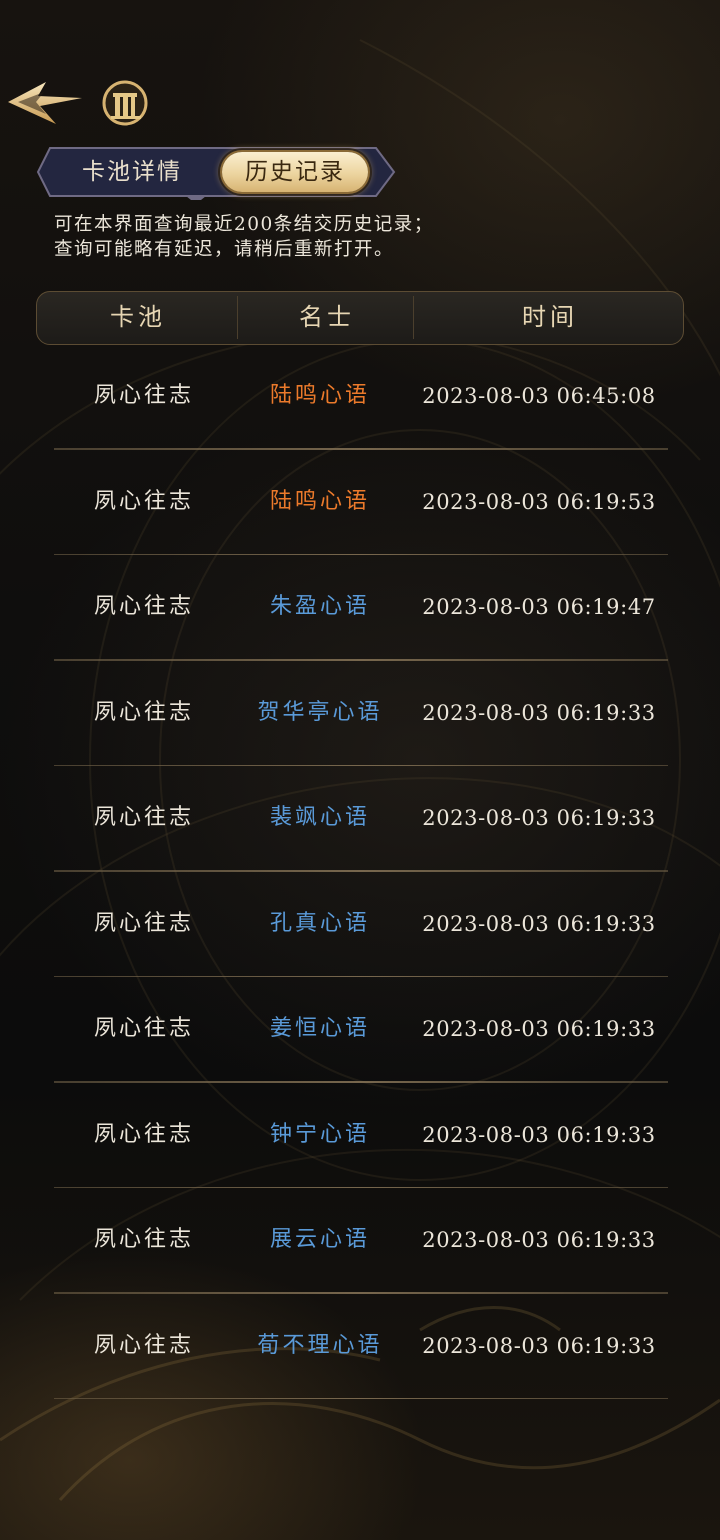  I want to click on column-header-pool: 卡池, so click(138, 317).